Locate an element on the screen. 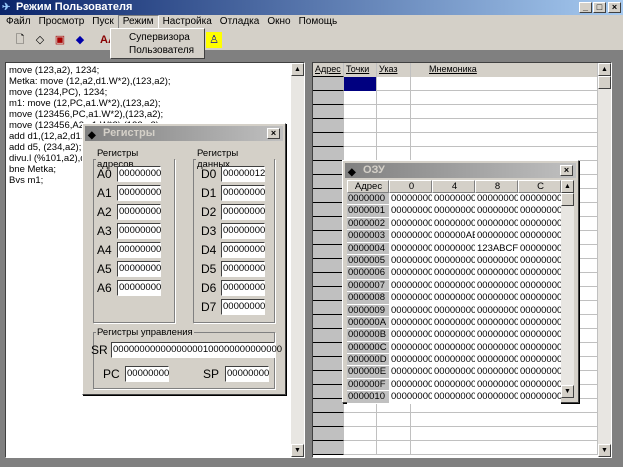  menu-item: Настройка is located at coordinates (187, 22).